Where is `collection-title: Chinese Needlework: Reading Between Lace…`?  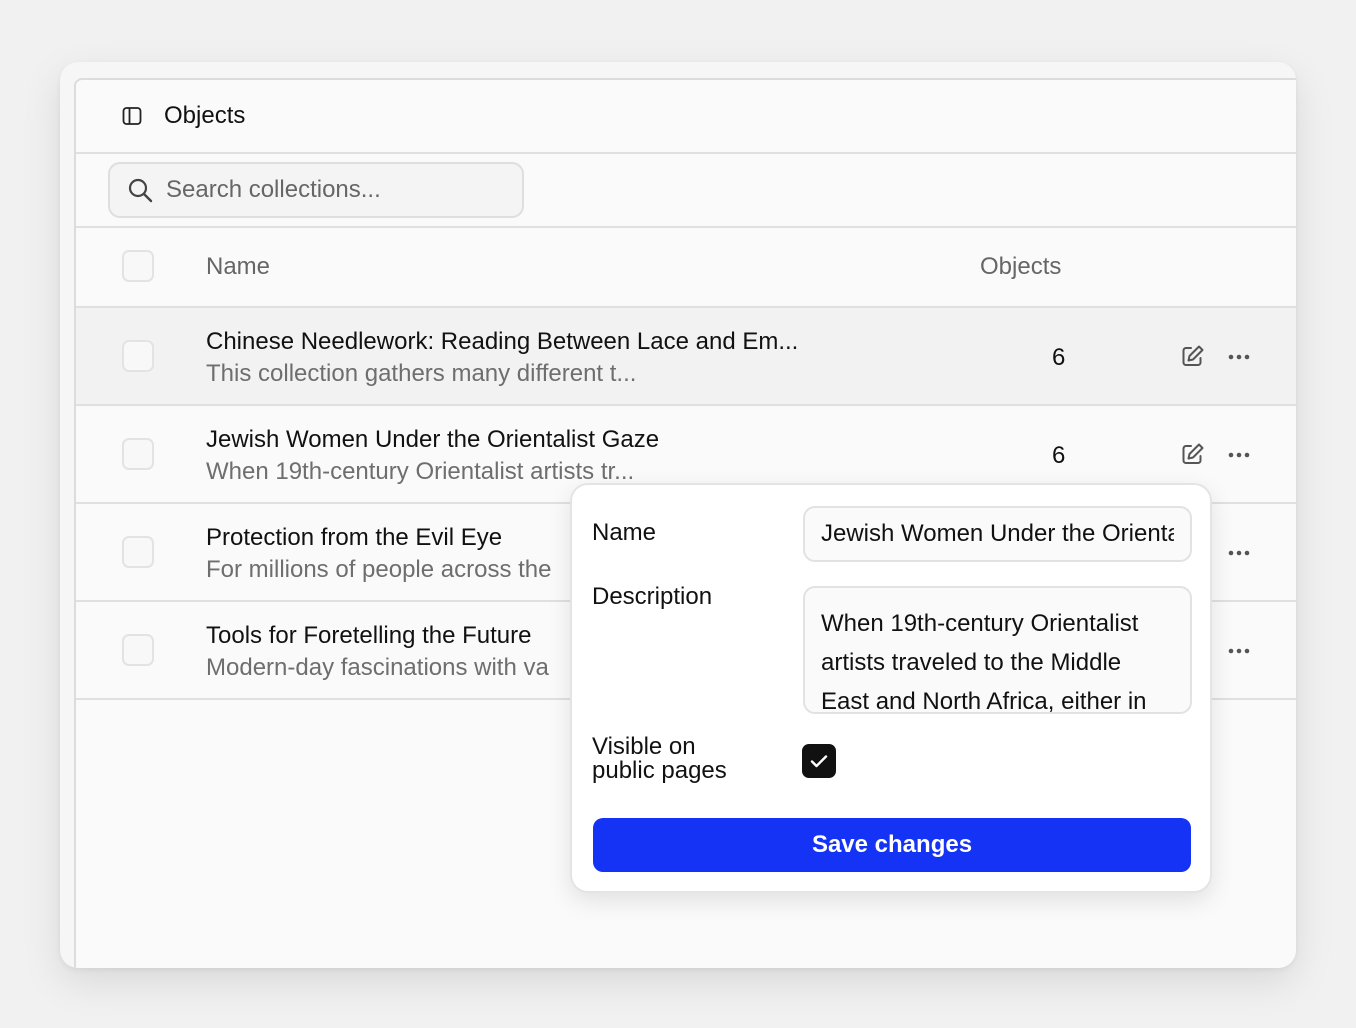
collection-title: Chinese Needlework: Reading Between Lace… is located at coordinates (502, 342).